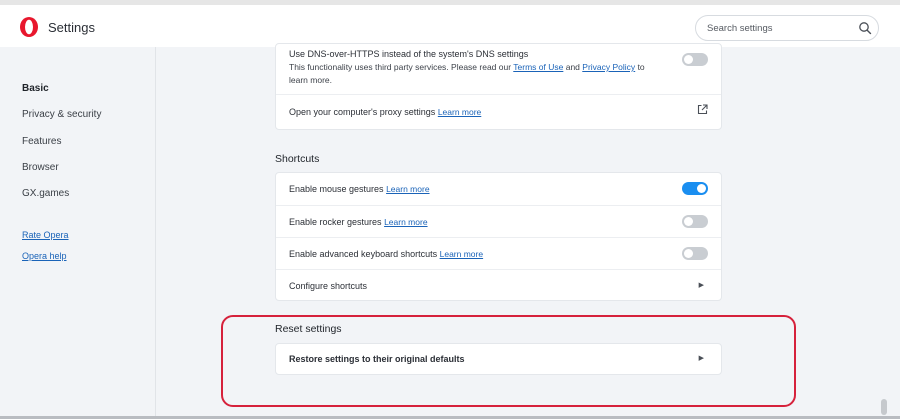 This screenshot has height=419, width=900. Describe the element at coordinates (884, 407) in the screenshot. I see `scrollbar-thumb` at that location.